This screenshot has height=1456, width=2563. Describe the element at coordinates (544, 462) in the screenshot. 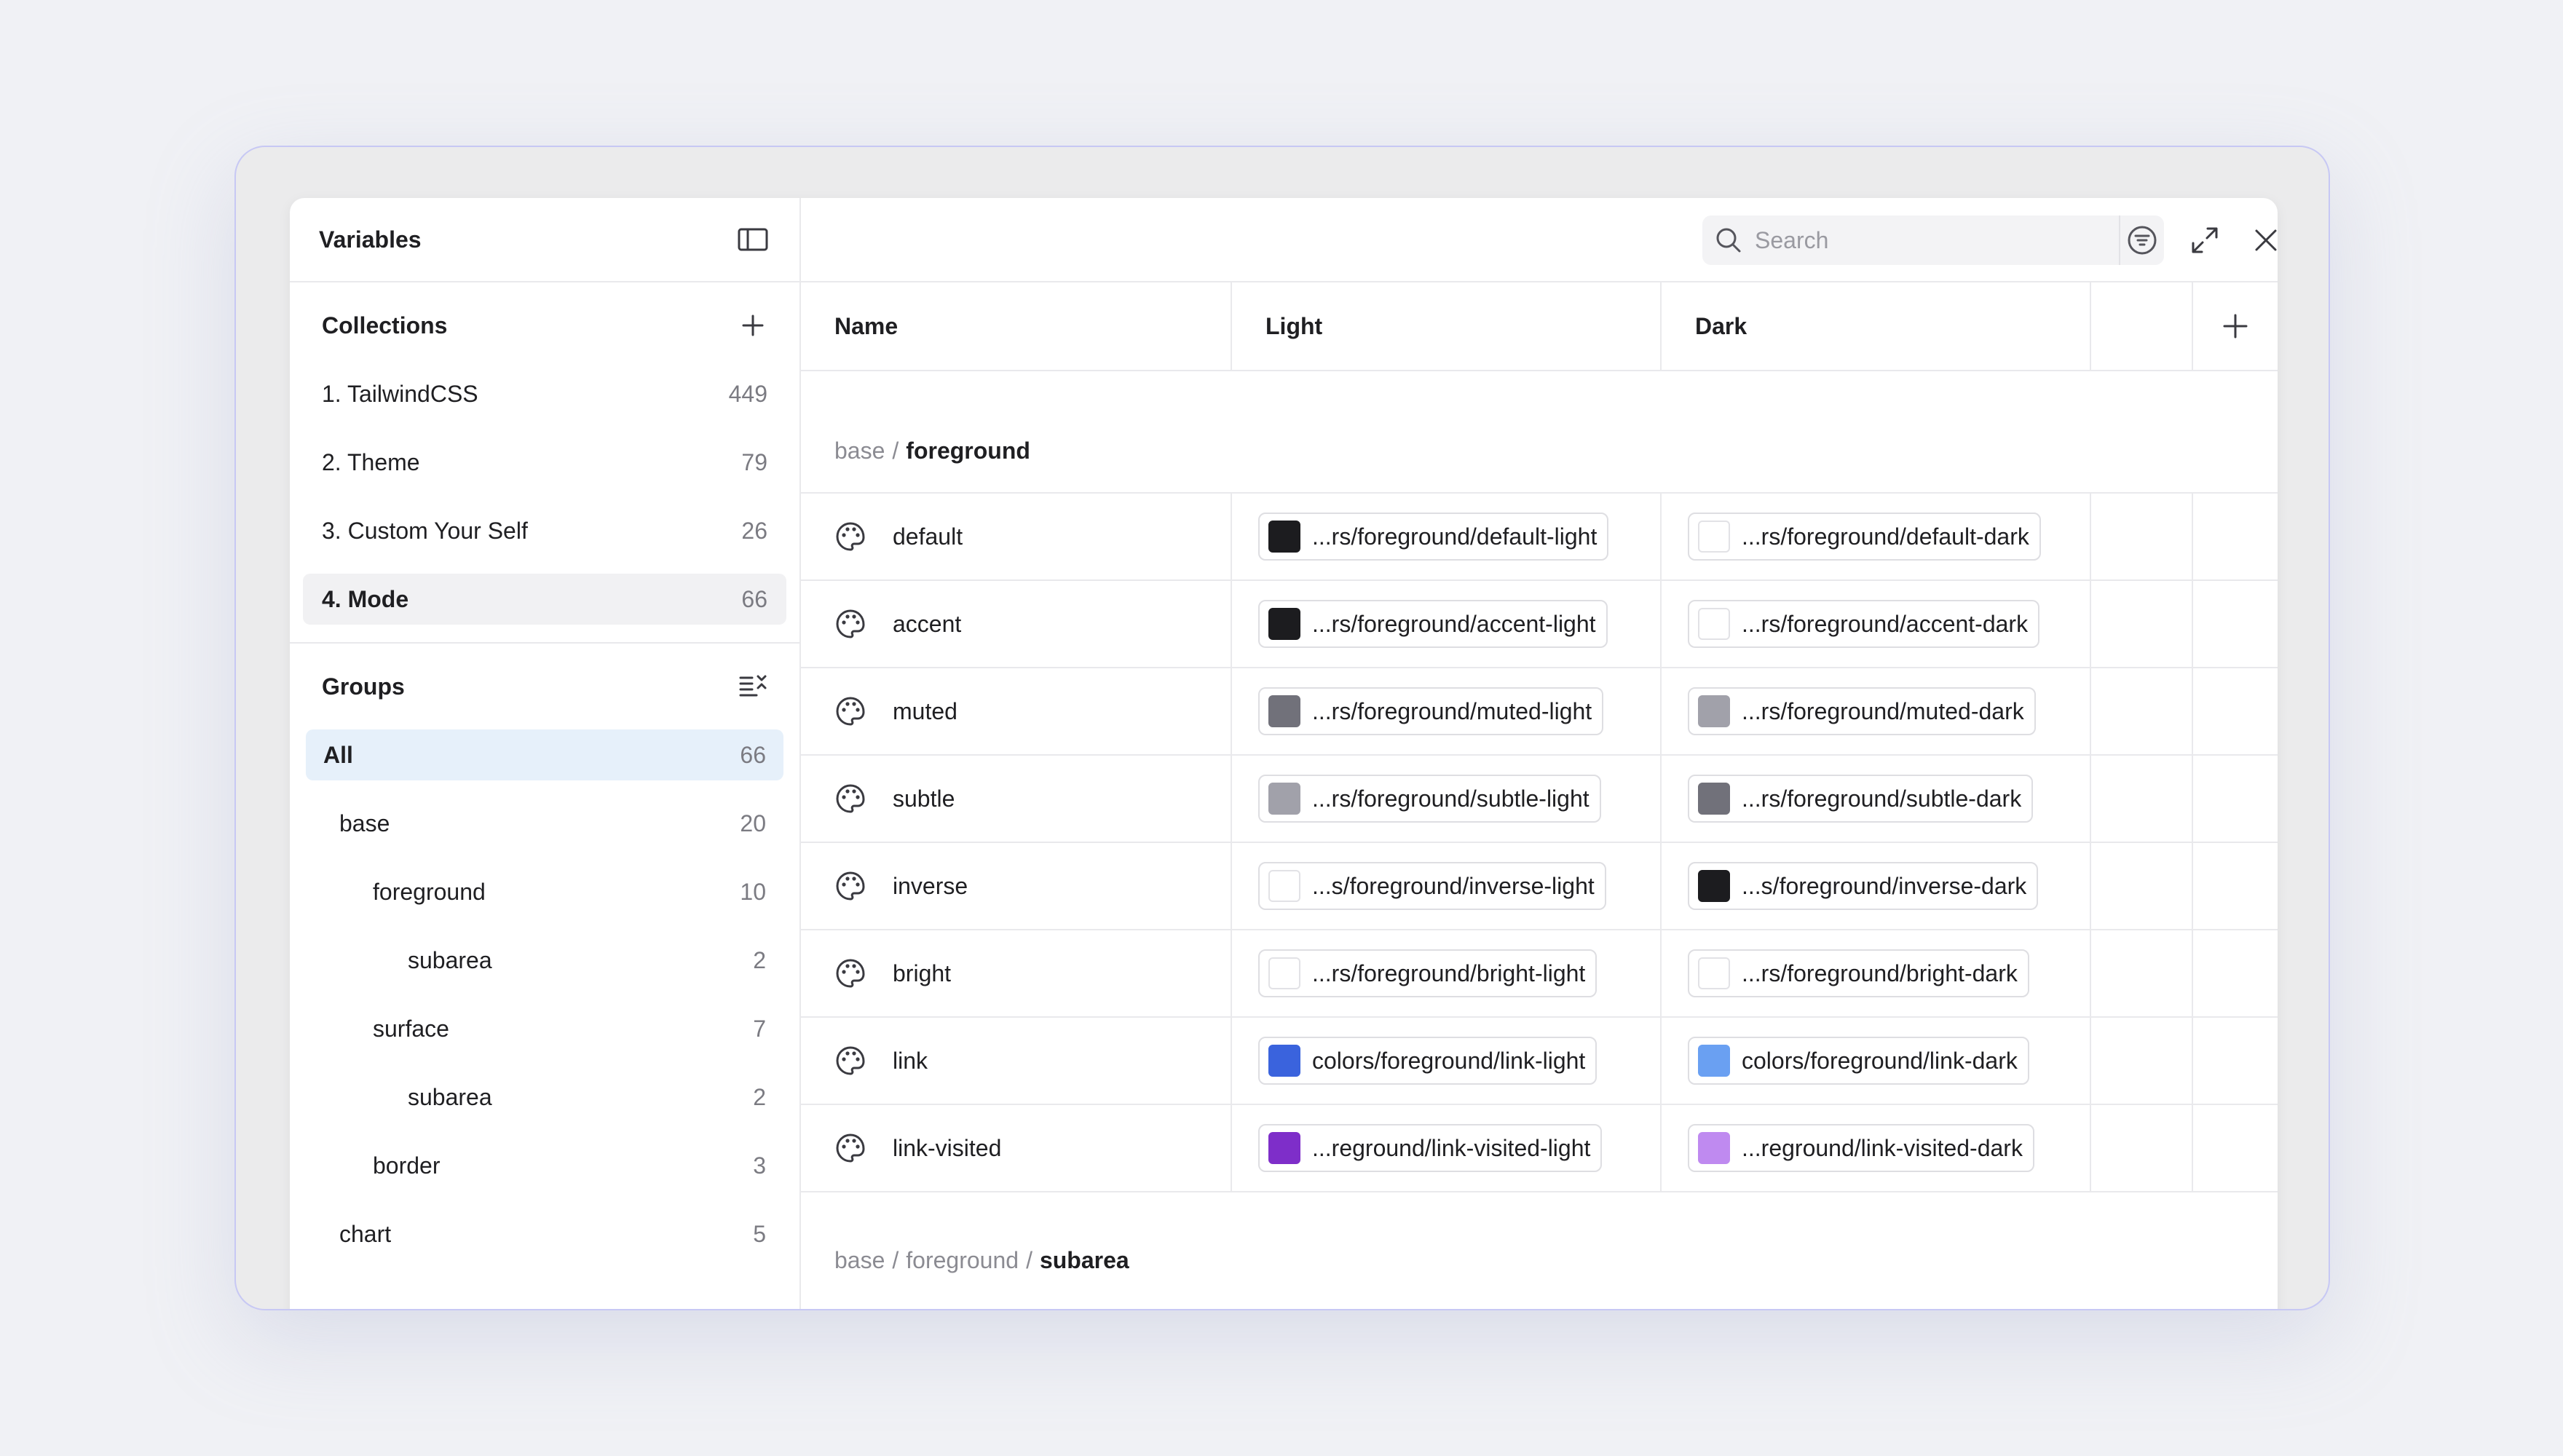

I see `collection-item: 2. Theme 79` at that location.